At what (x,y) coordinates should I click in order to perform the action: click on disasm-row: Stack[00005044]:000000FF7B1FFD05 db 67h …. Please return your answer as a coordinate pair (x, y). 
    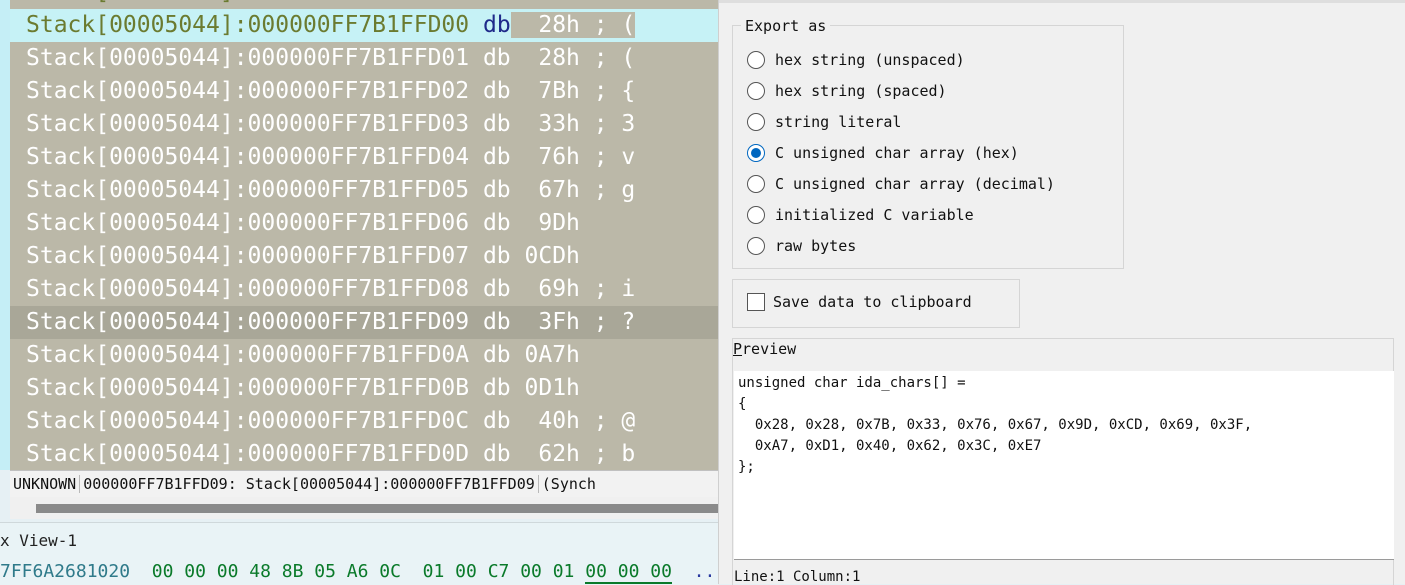
    Looking at the image, I should click on (364, 190).